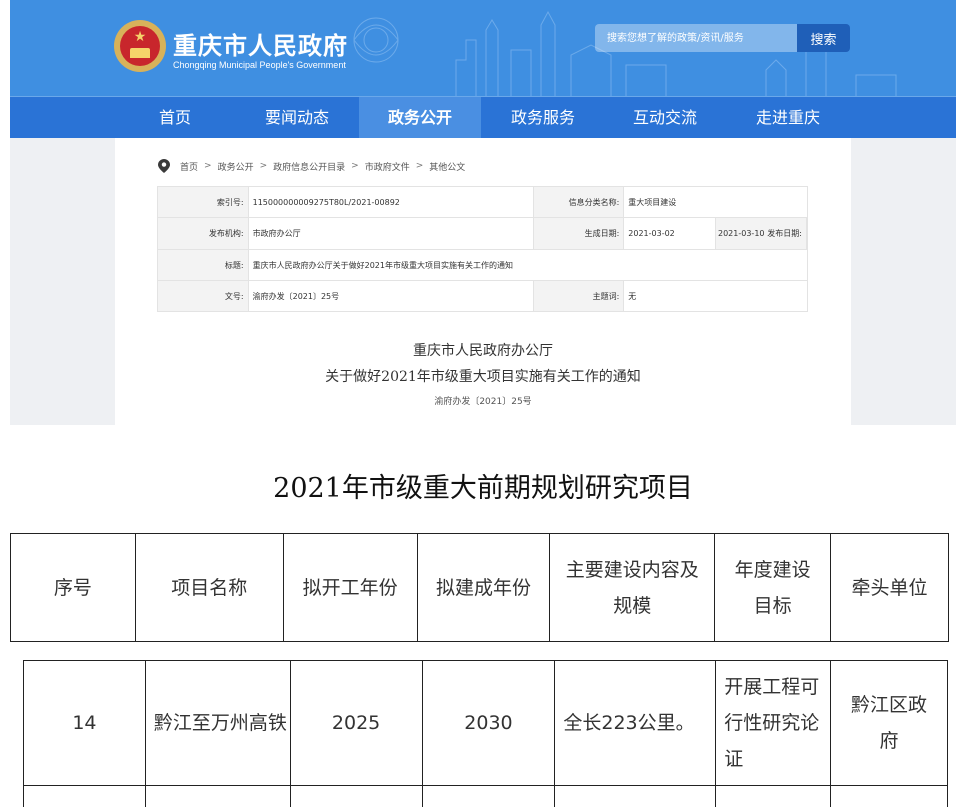  What do you see at coordinates (73, 587) in the screenshot?
I see `header-serial: 序号` at bounding box center [73, 587].